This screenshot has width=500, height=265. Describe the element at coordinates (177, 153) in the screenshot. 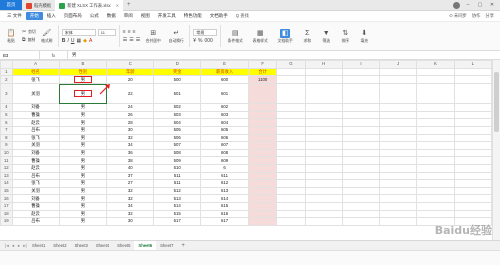

I see `cell: 508` at that location.